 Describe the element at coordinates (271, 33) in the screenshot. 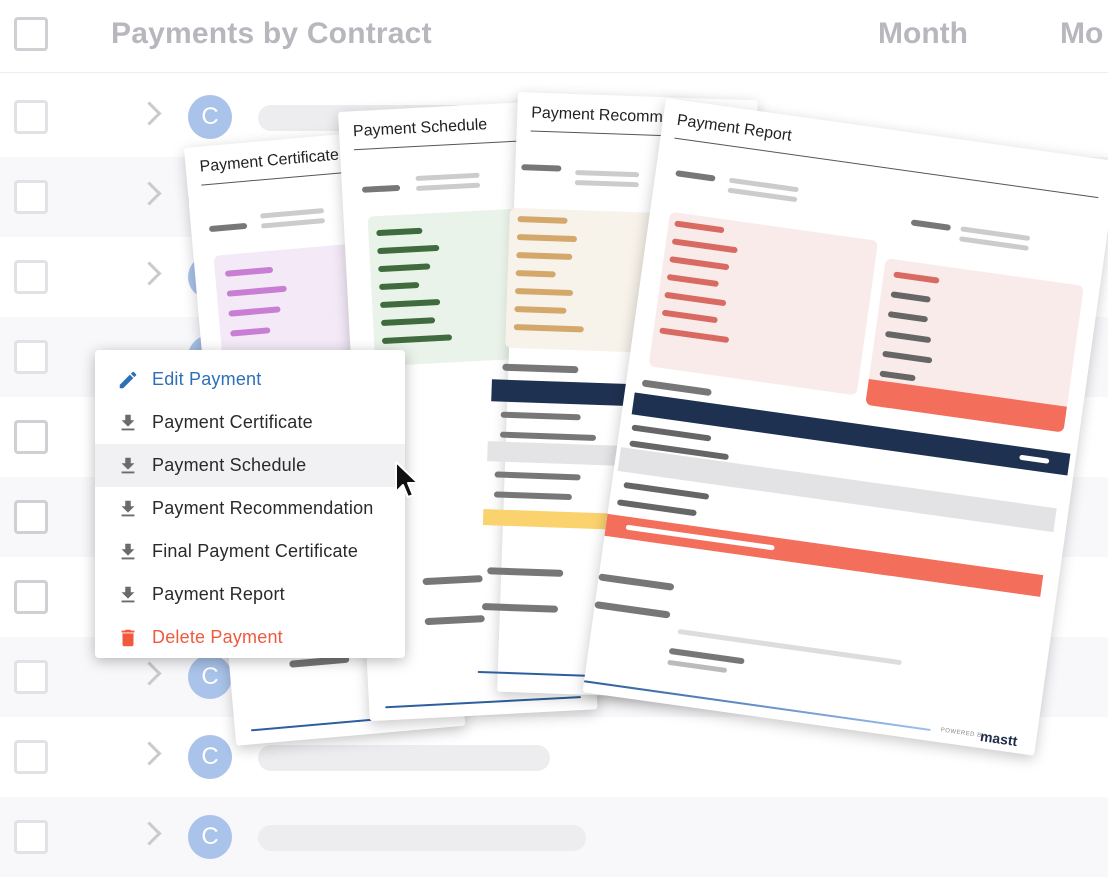

I see `table-title: Payments by Contract` at that location.